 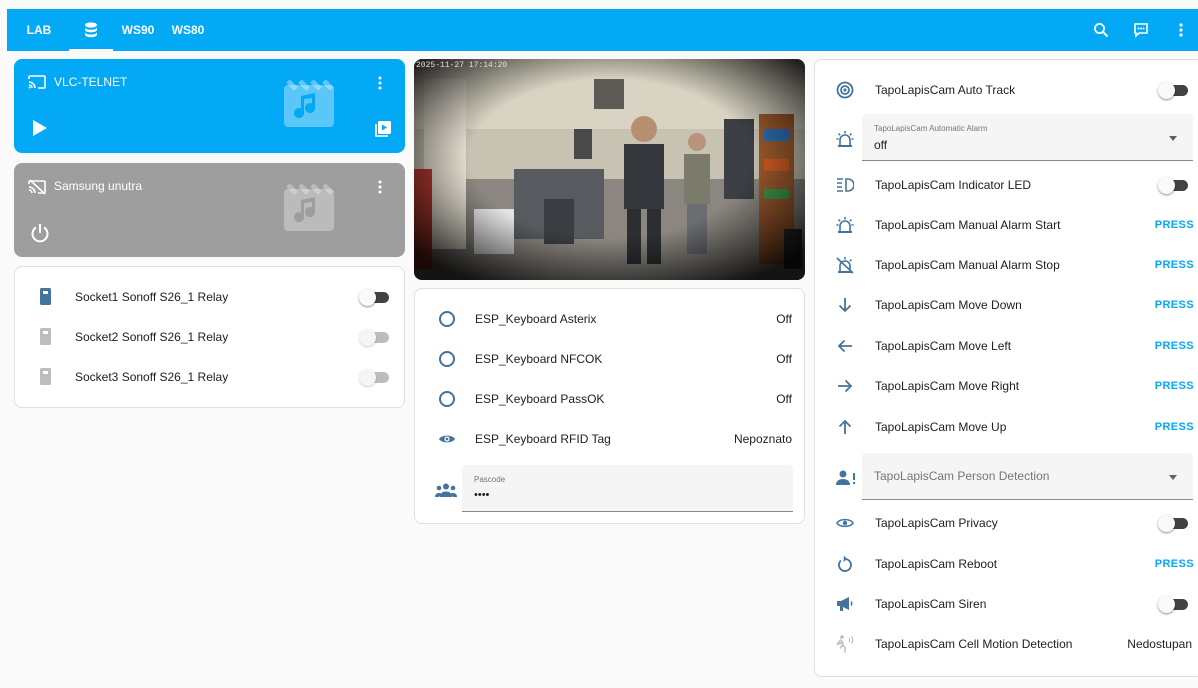 What do you see at coordinates (845, 185) in the screenshot?
I see `led-icon` at bounding box center [845, 185].